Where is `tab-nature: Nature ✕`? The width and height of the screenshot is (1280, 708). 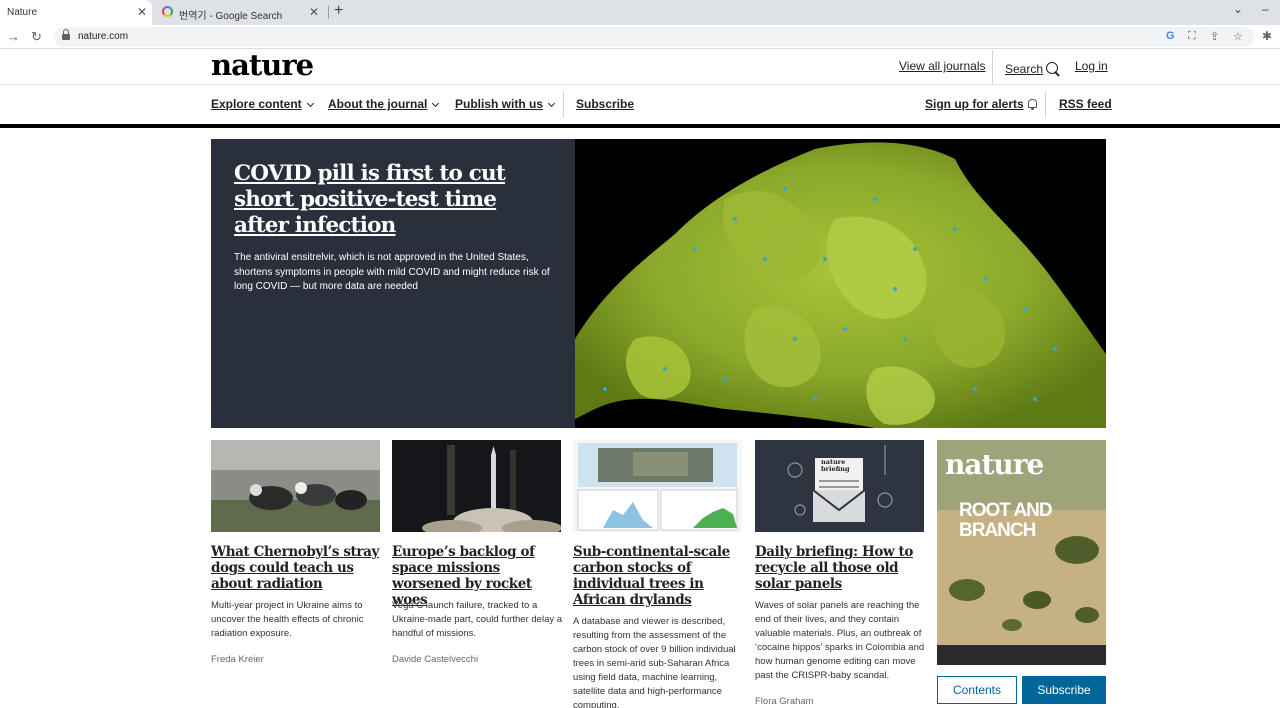
tab-nature: Nature ✕ is located at coordinates (76, 12).